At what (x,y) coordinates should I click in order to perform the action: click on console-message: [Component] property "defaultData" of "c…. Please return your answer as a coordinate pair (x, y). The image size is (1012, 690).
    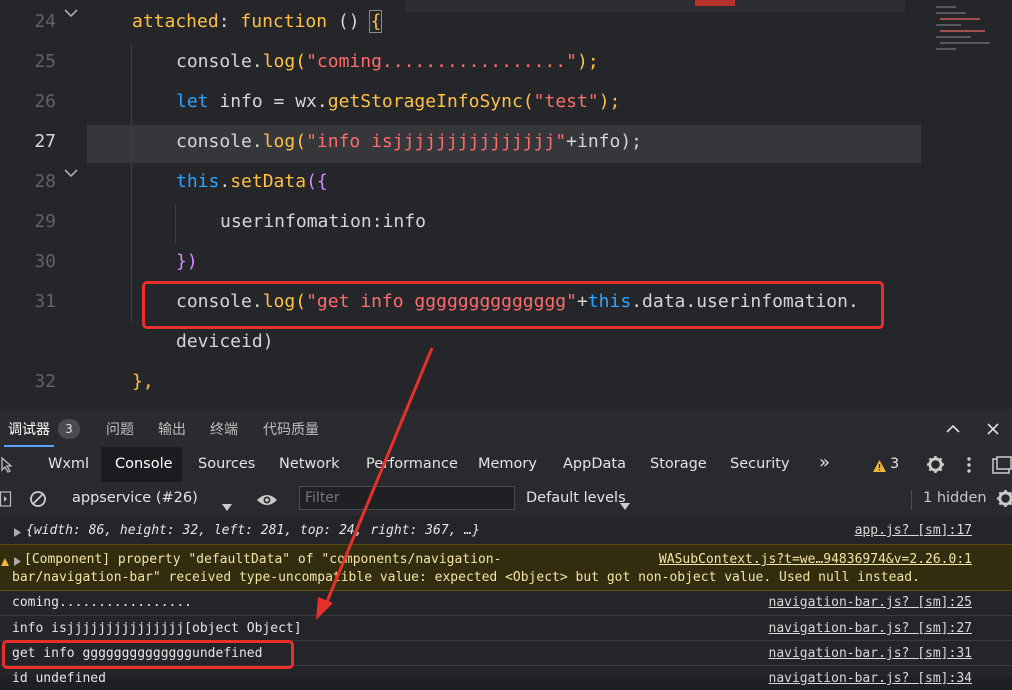
    Looking at the image, I should click on (263, 559).